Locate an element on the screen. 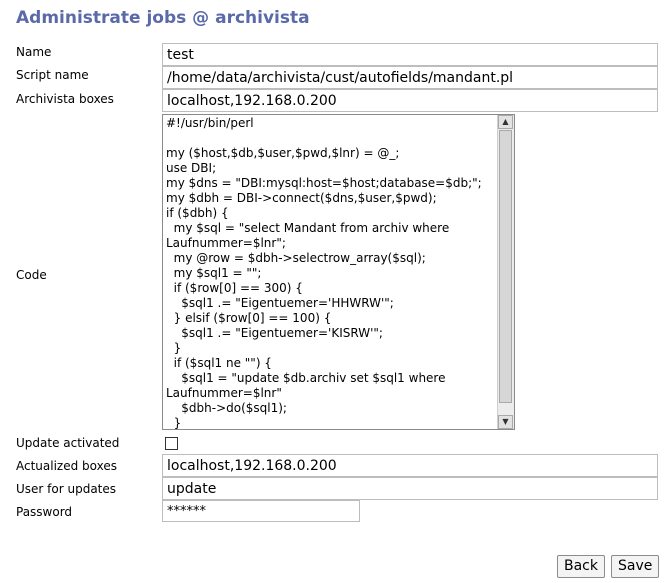 This screenshot has height=583, width=672. update-activated-checkbox is located at coordinates (171, 443).